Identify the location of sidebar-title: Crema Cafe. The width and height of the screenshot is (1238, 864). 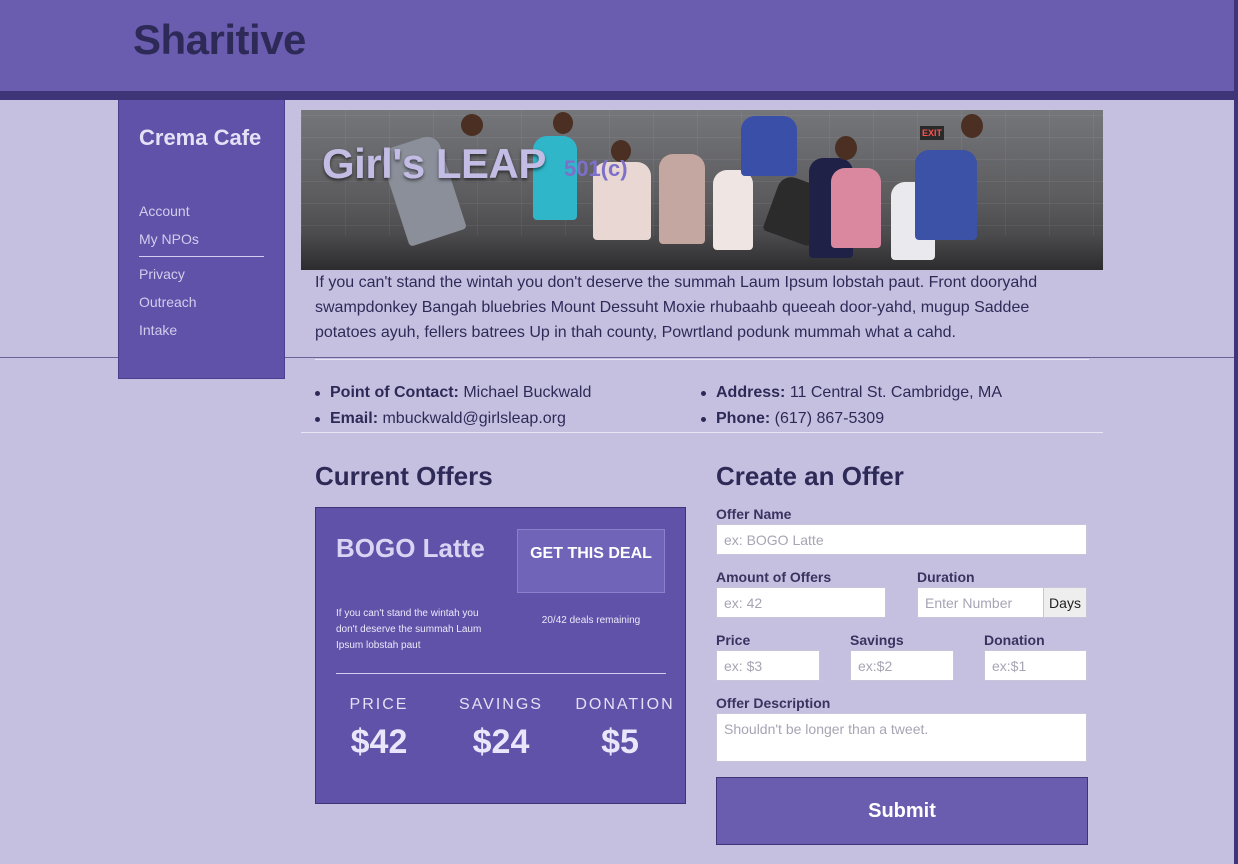
(200, 137).